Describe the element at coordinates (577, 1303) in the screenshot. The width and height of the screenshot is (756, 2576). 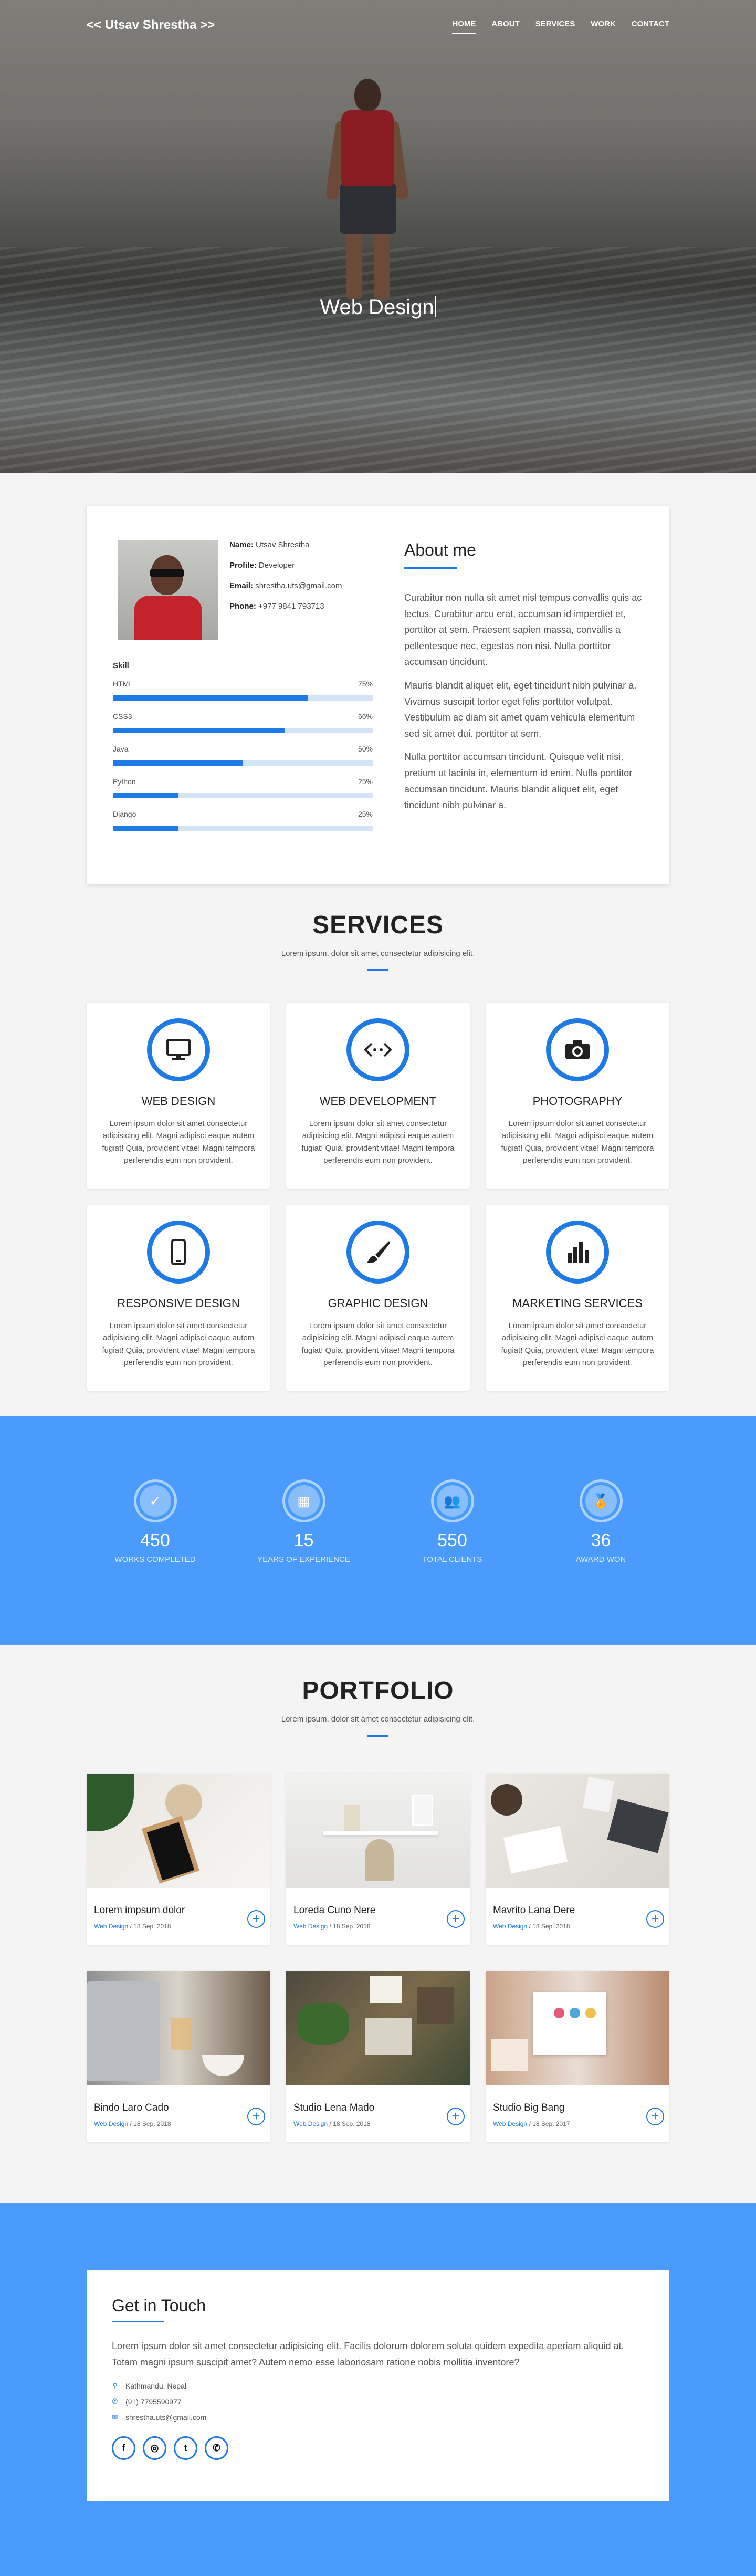
I see `service-title: MARKETING SERVICES` at that location.